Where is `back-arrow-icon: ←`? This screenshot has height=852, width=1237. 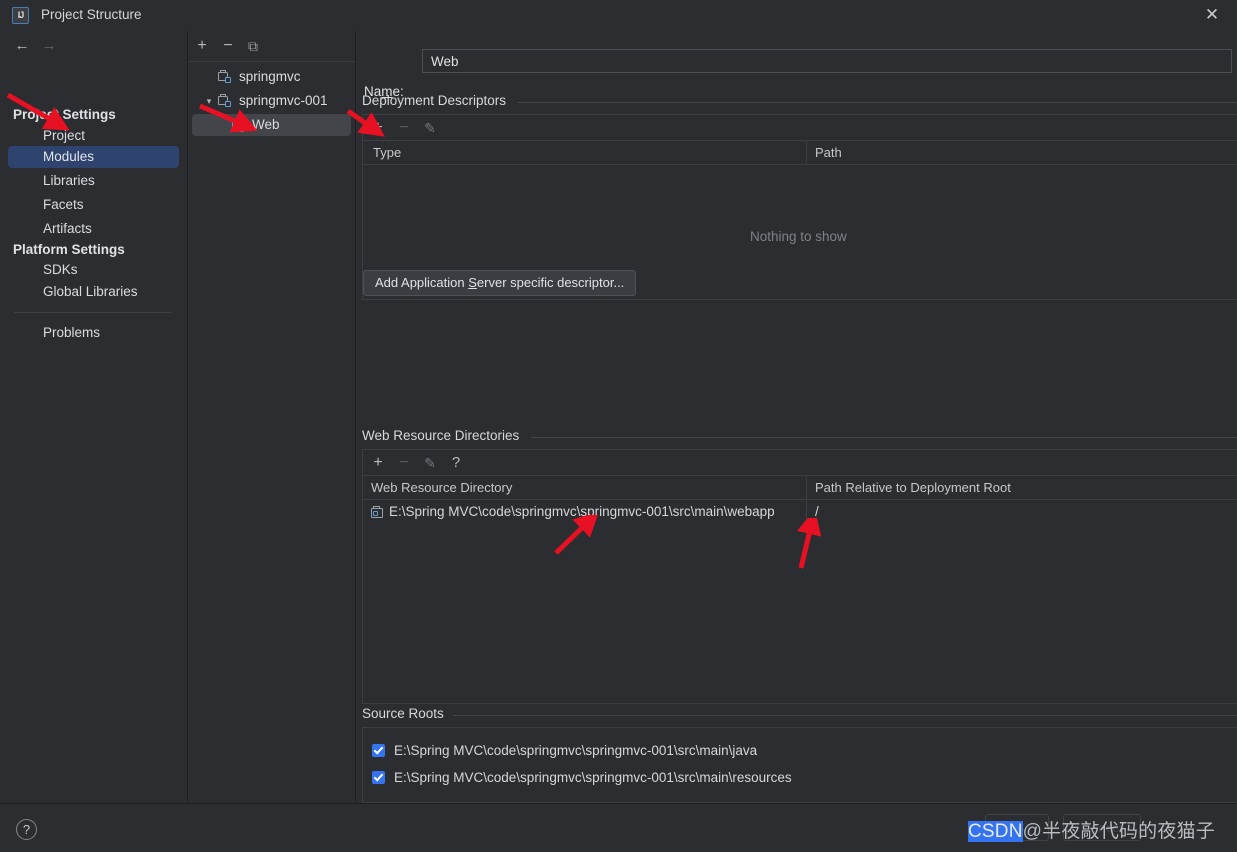 back-arrow-icon: ← is located at coordinates (22, 46).